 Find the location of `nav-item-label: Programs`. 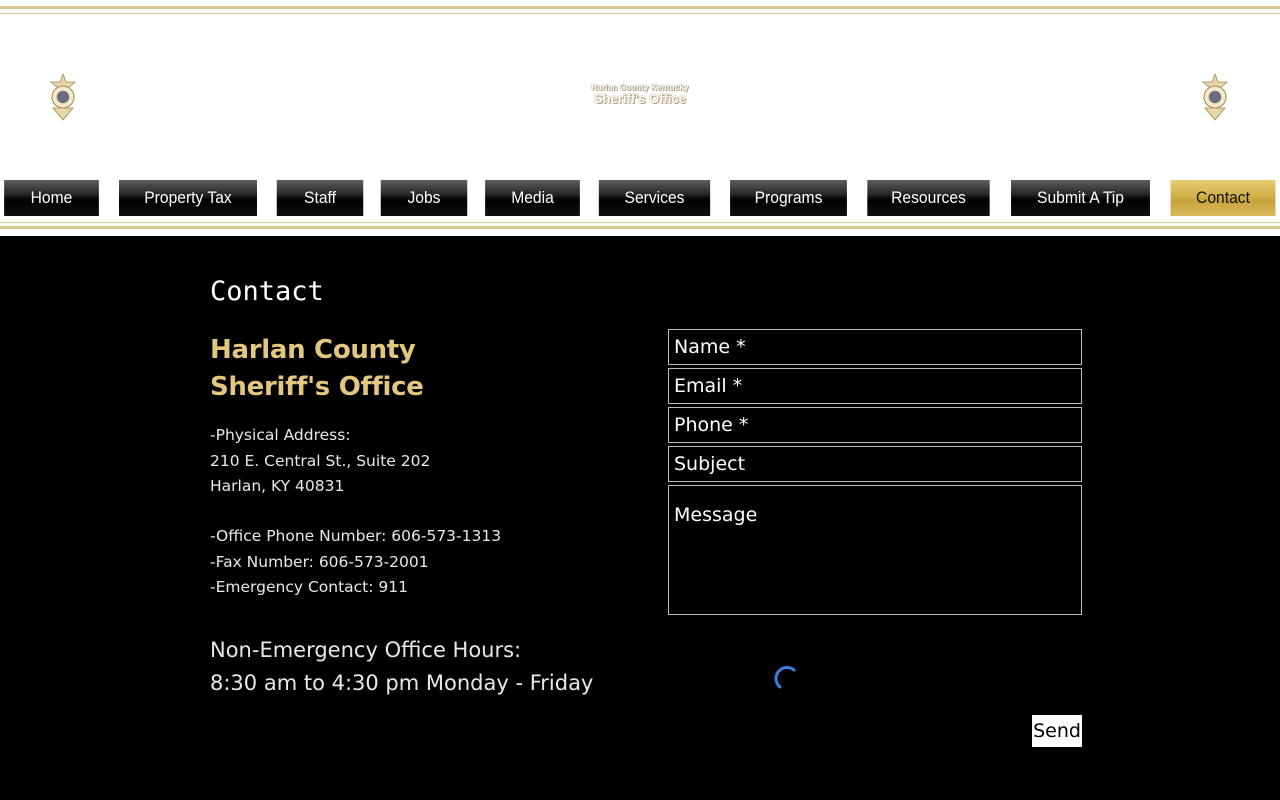

nav-item-label: Programs is located at coordinates (788, 197).